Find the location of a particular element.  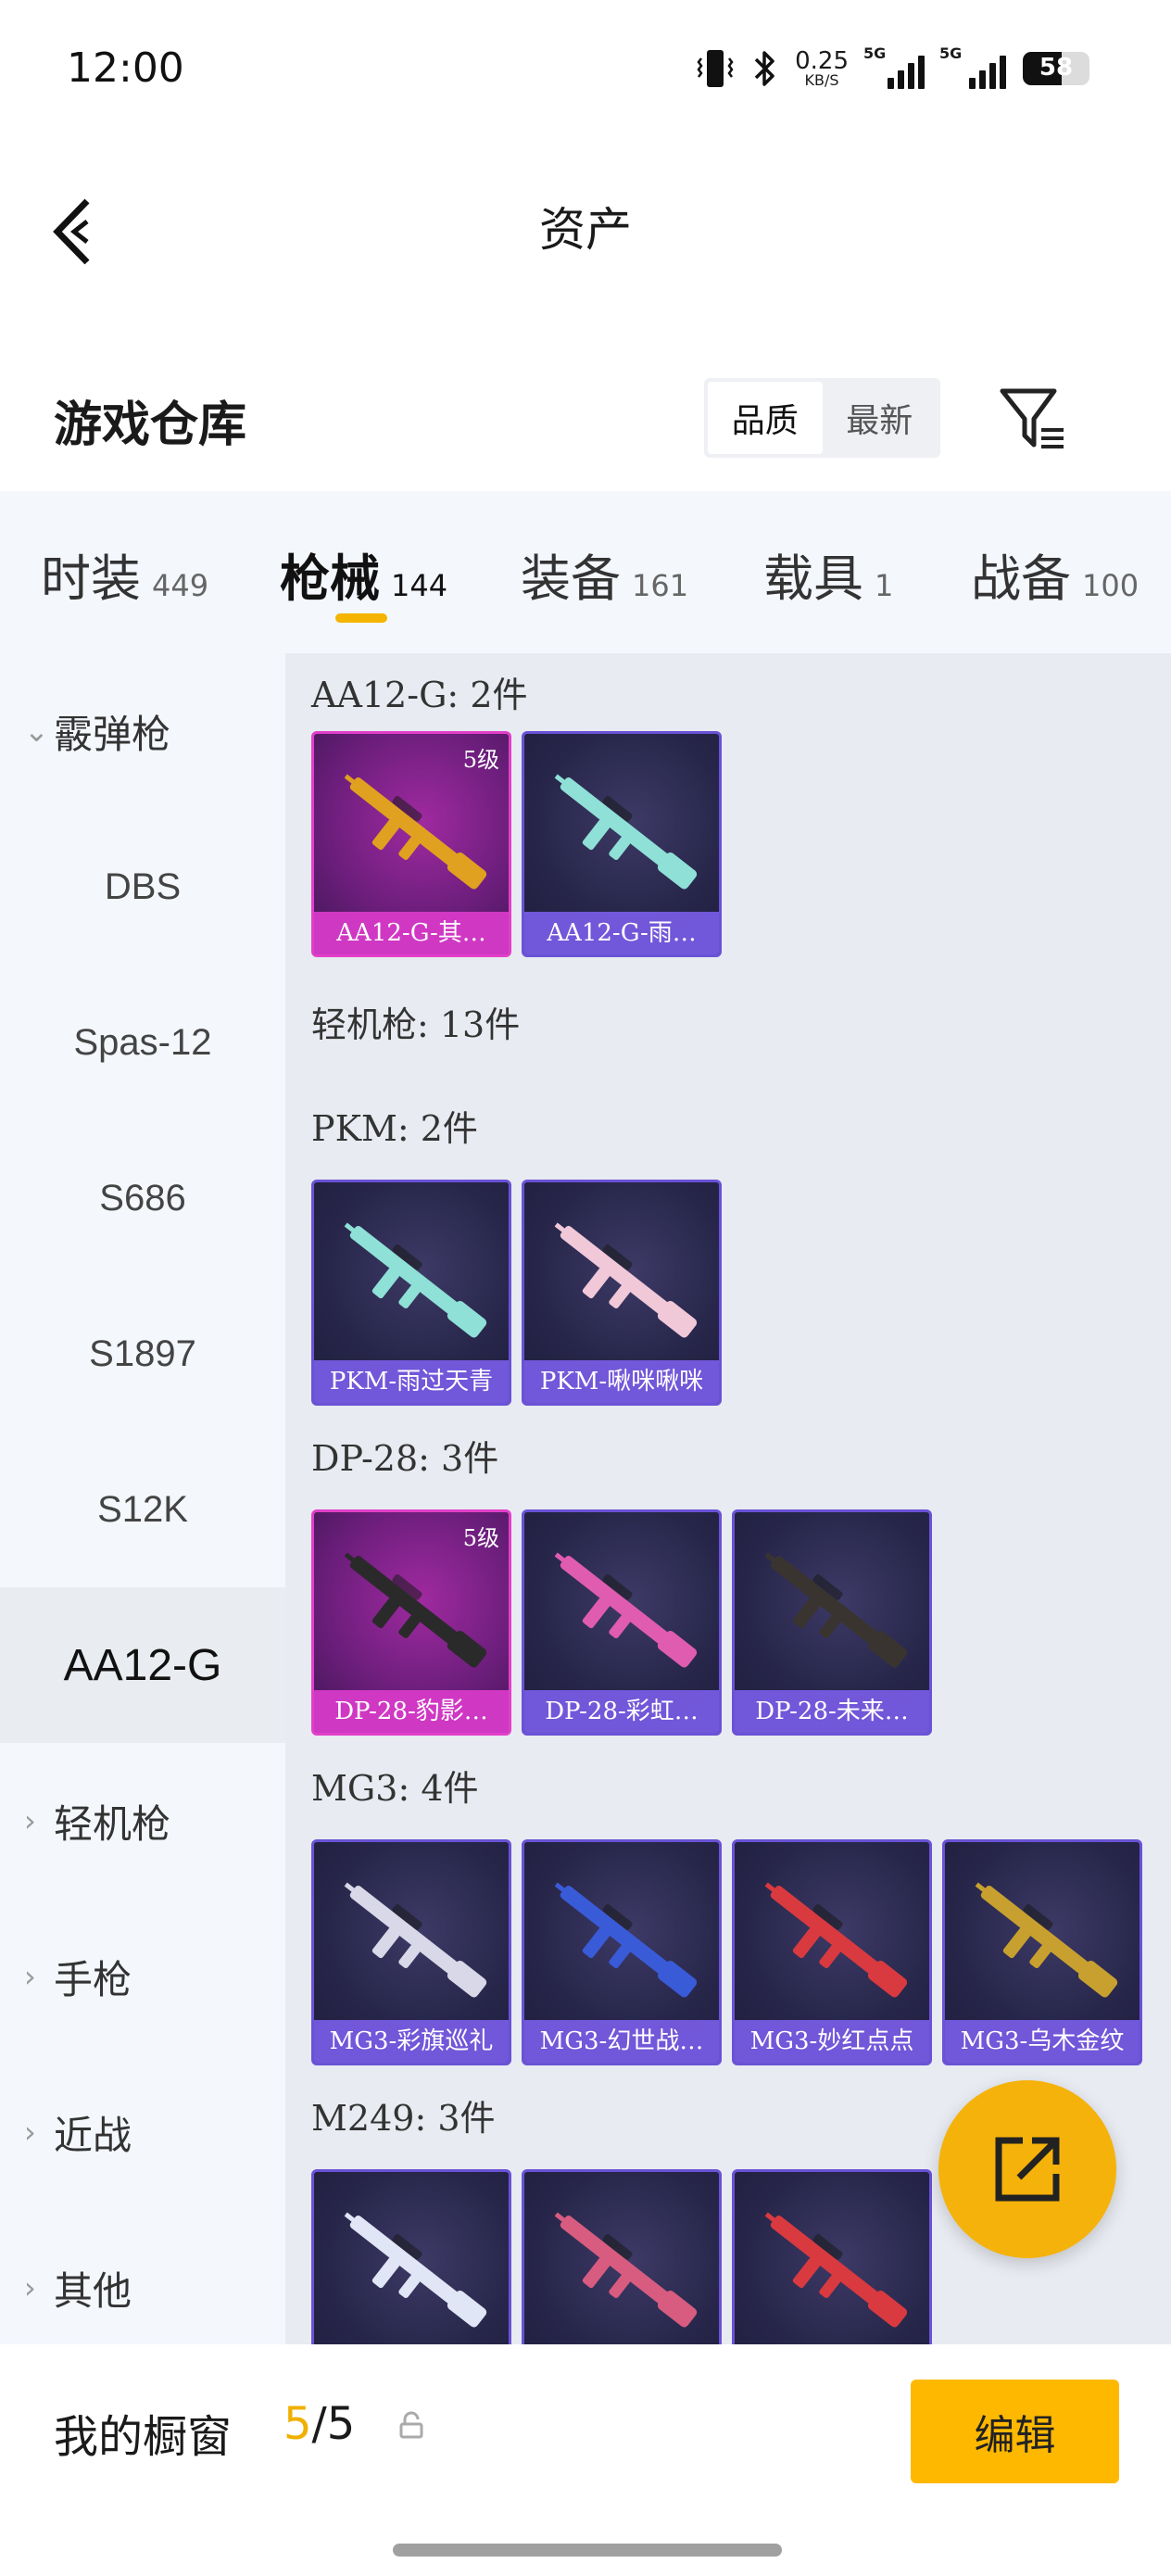

tab-count: 100 is located at coordinates (1111, 585).